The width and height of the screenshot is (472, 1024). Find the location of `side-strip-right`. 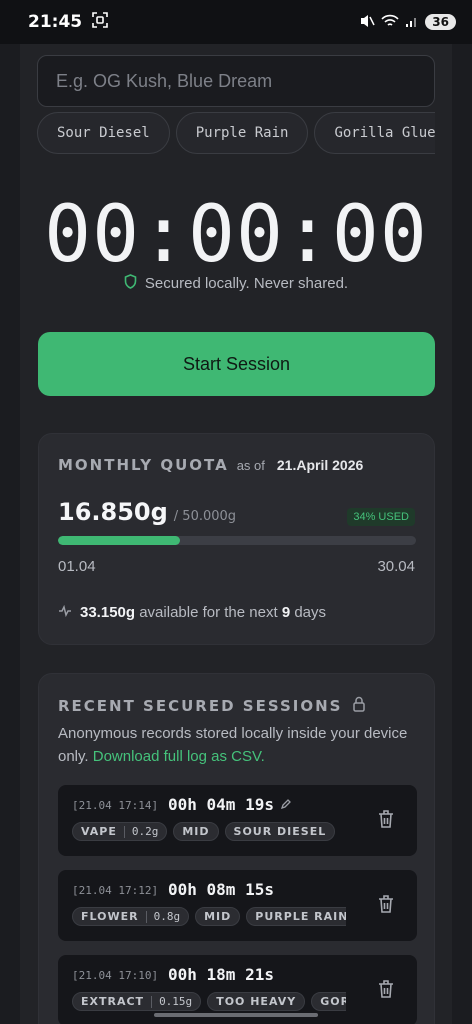

side-strip-right is located at coordinates (462, 534).